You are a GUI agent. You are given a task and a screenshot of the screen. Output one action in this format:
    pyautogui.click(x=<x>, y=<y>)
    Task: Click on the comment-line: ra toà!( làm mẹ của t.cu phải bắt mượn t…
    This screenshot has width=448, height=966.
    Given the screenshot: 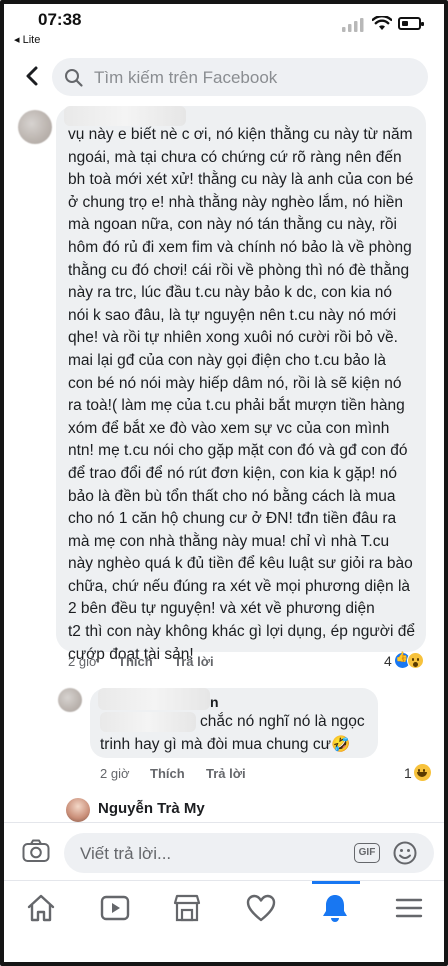 What is the action you would take?
    pyautogui.click(x=236, y=406)
    